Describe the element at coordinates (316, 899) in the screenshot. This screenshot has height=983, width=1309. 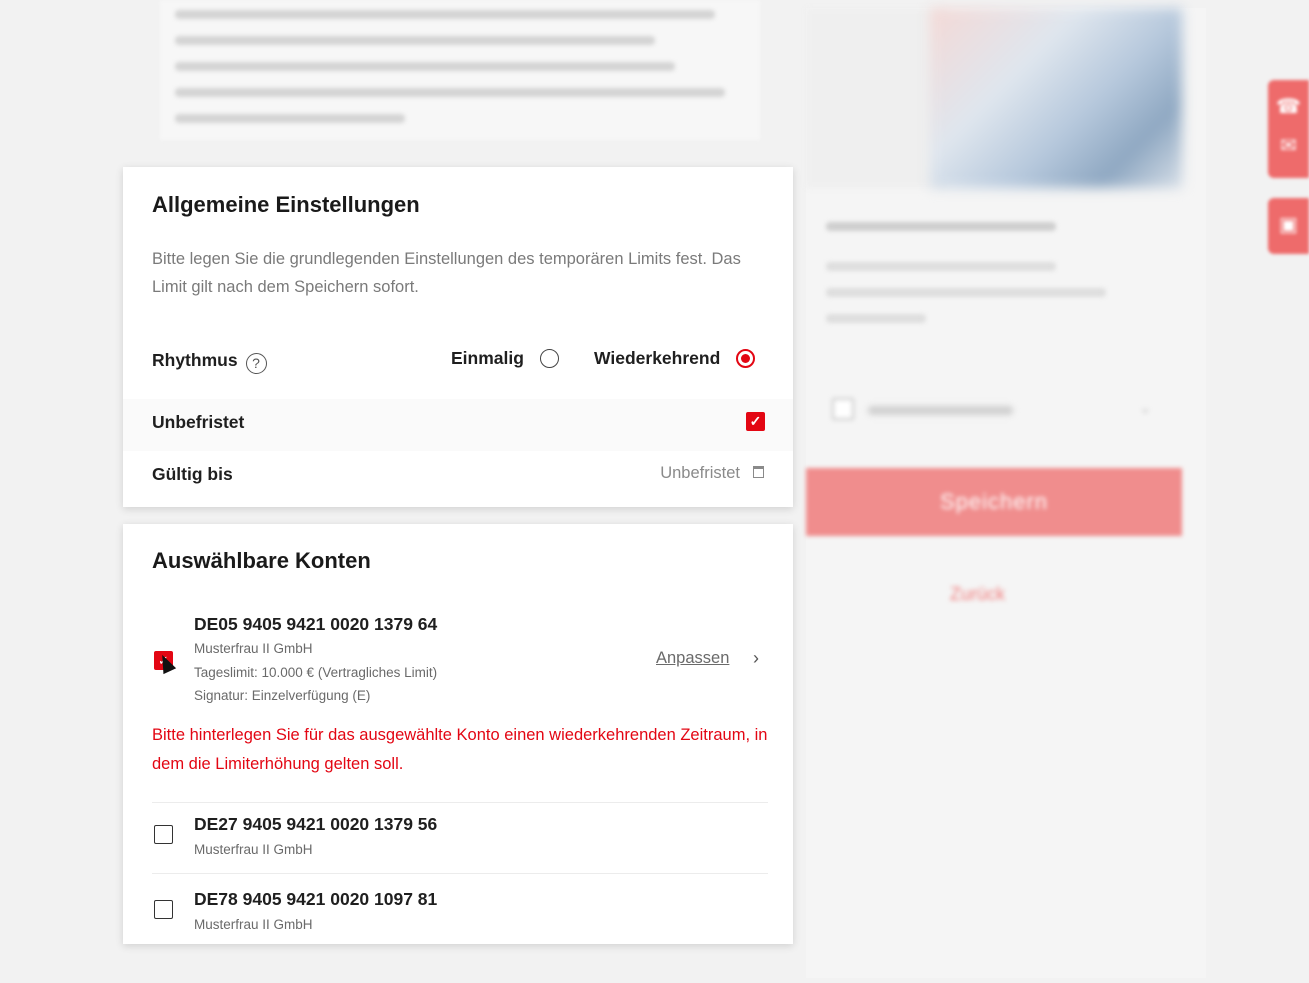
I see `account-iban: DE78 9405 9421 0020 1097 81` at that location.